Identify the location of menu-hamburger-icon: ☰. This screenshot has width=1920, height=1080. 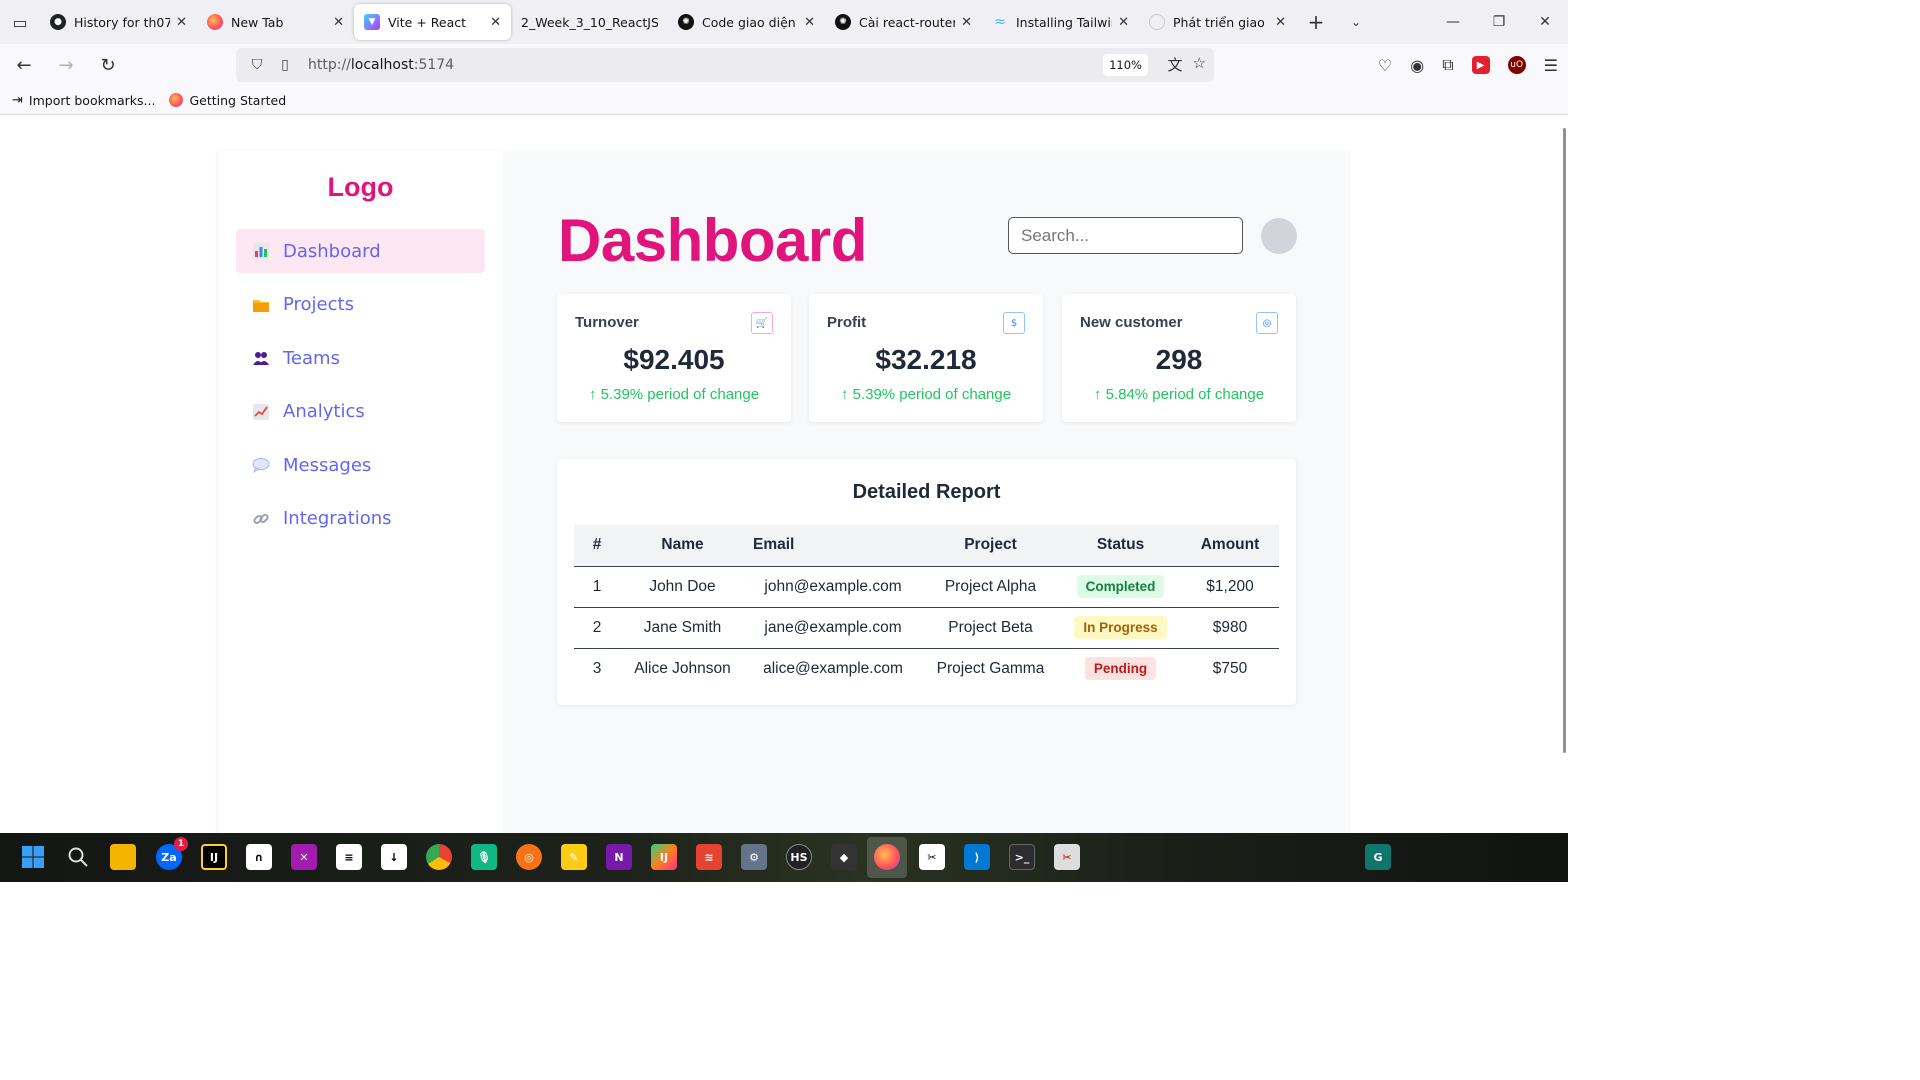
(1551, 65).